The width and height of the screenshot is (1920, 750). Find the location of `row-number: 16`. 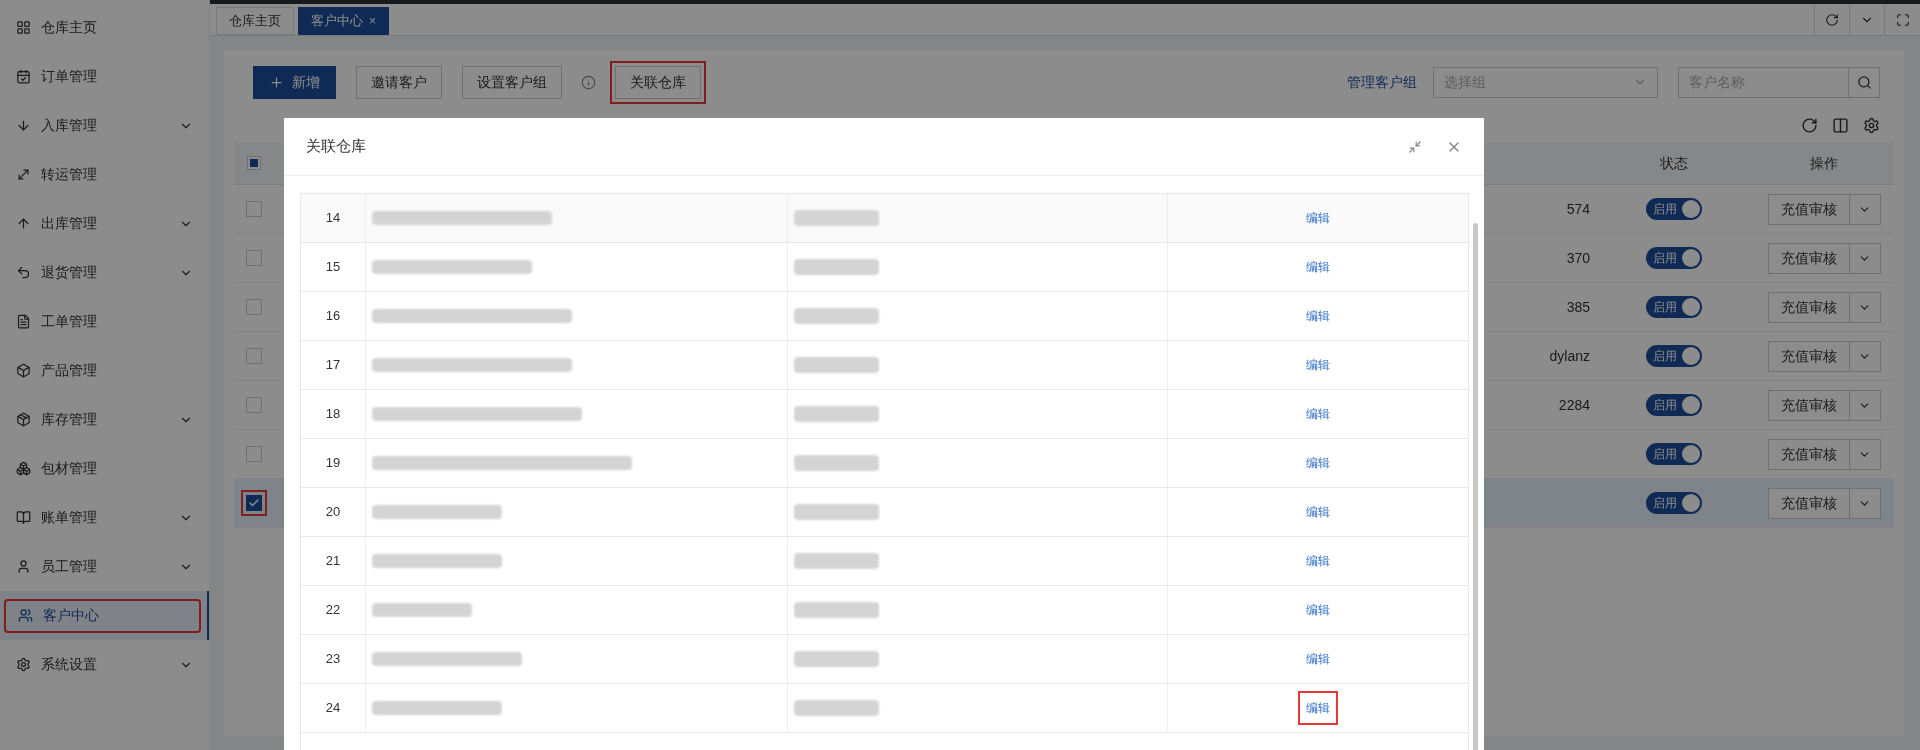

row-number: 16 is located at coordinates (333, 316).